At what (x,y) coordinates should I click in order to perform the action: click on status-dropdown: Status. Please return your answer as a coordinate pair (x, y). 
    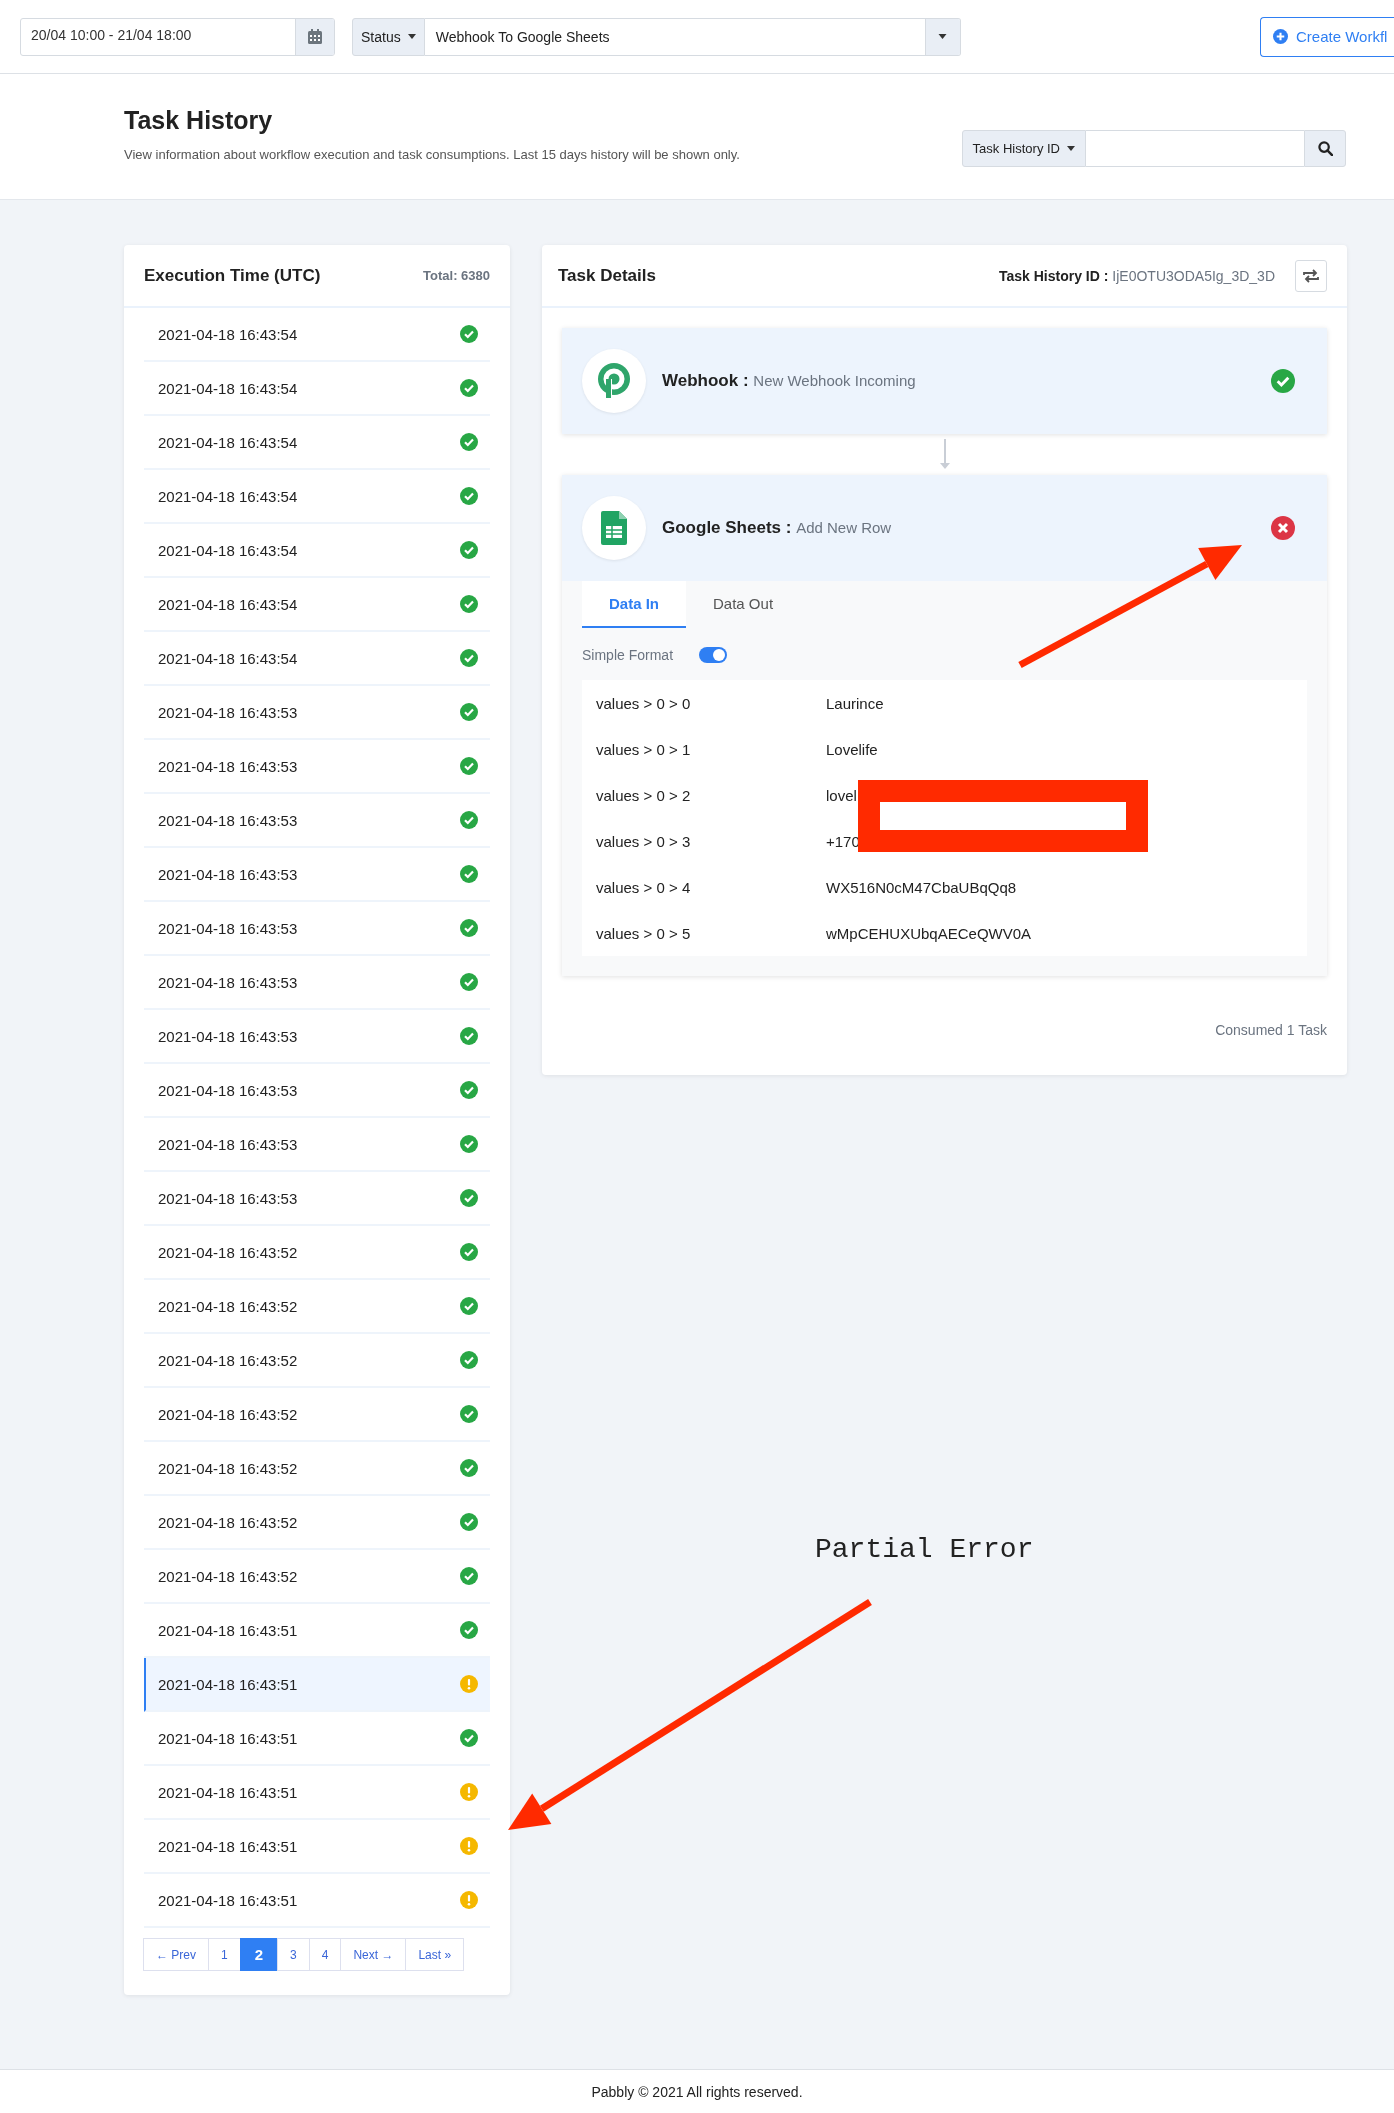
    Looking at the image, I should click on (388, 36).